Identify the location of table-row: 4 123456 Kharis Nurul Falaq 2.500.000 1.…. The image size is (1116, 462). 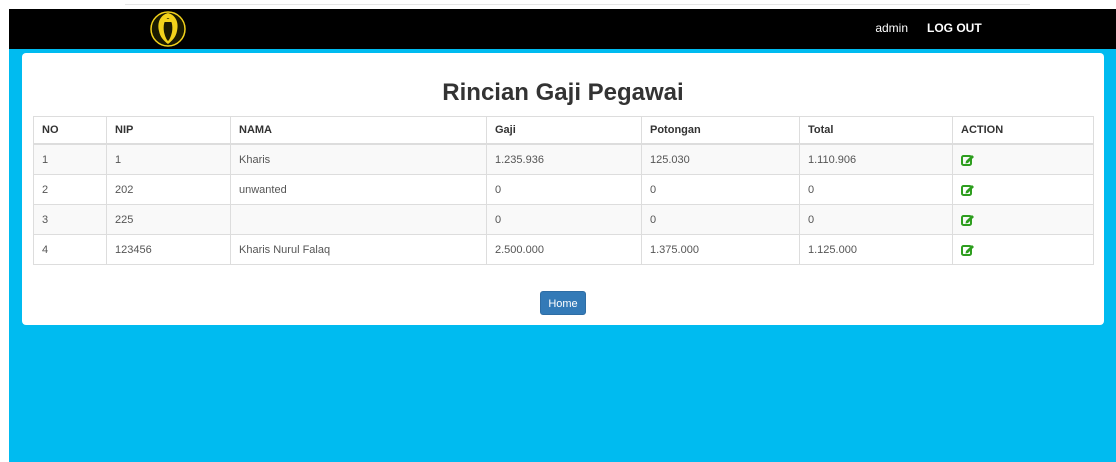
(563, 249).